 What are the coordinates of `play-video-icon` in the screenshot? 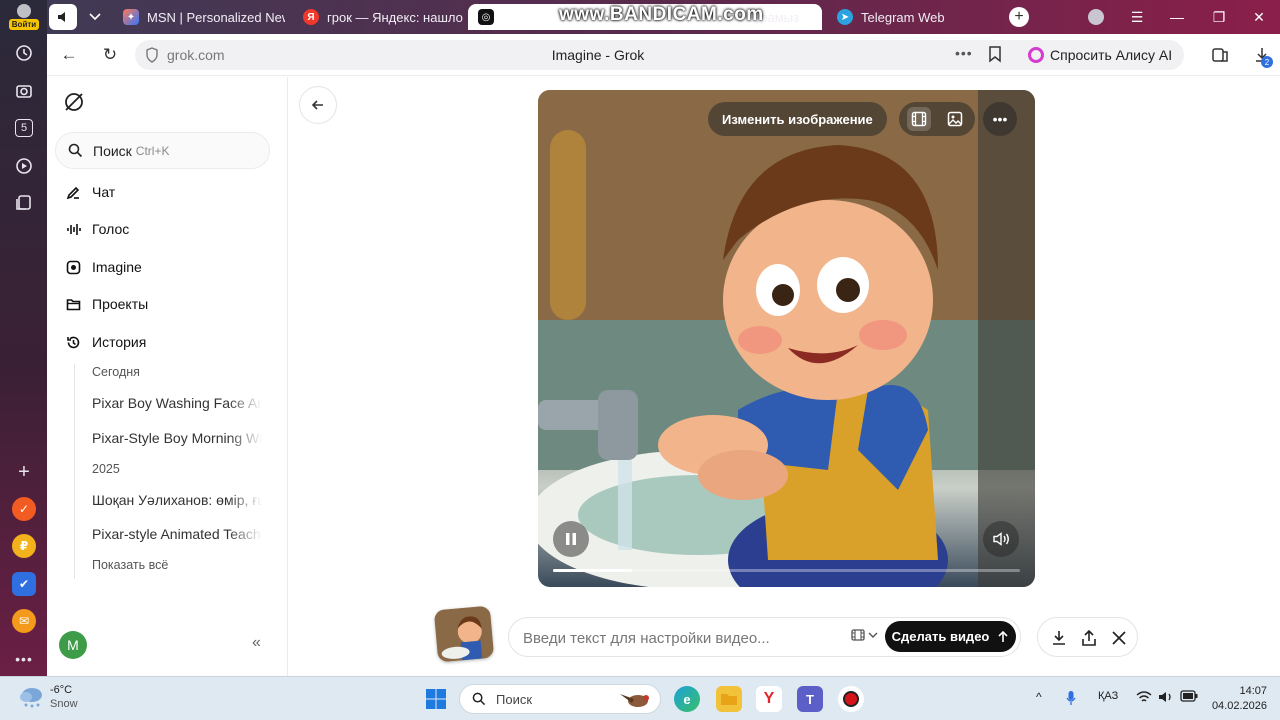 It's located at (24, 166).